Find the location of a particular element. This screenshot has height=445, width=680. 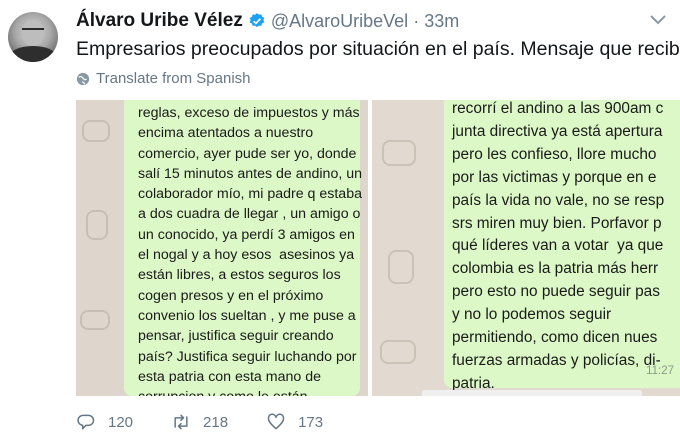

like-button: 173 is located at coordinates (294, 422).